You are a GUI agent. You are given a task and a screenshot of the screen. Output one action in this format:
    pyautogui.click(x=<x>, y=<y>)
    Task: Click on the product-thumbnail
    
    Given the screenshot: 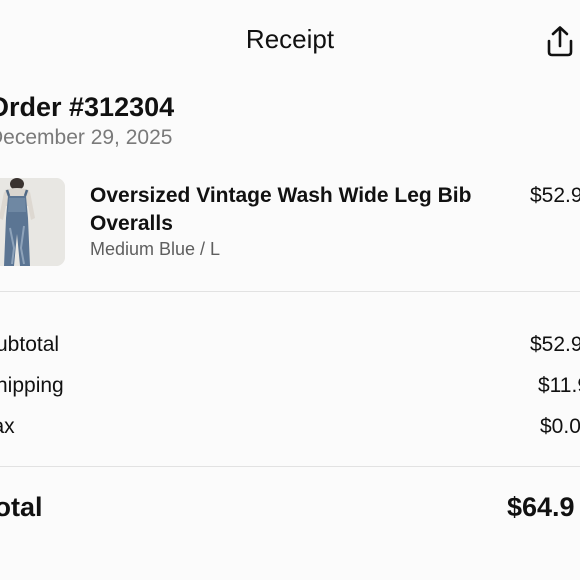 What is the action you would take?
    pyautogui.click(x=32, y=222)
    